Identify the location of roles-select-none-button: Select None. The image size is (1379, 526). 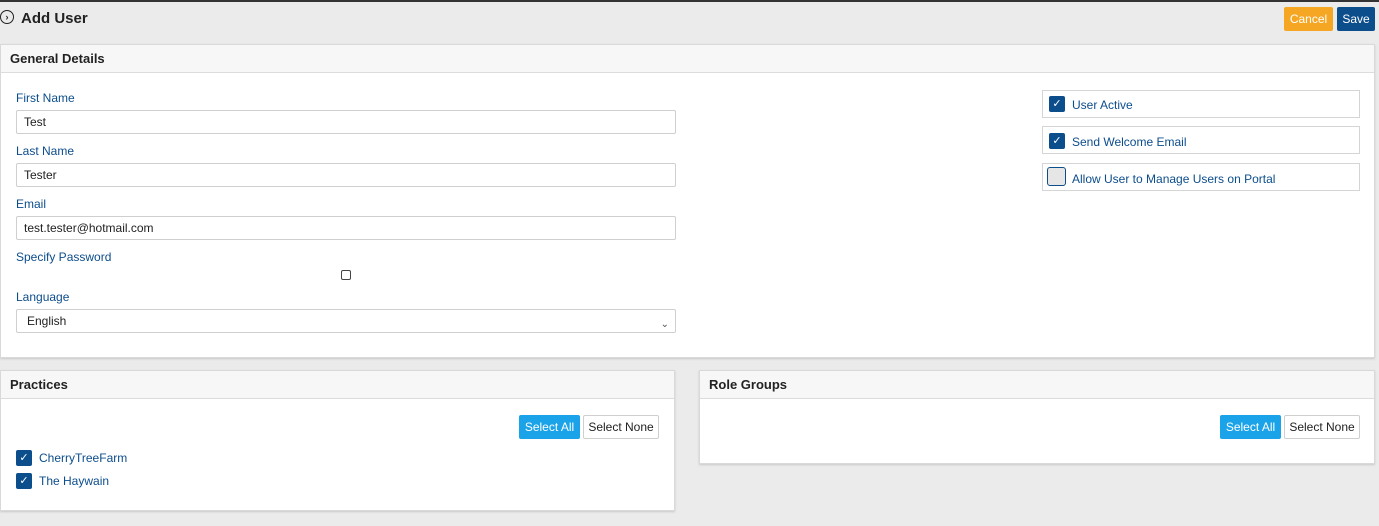
(1322, 427).